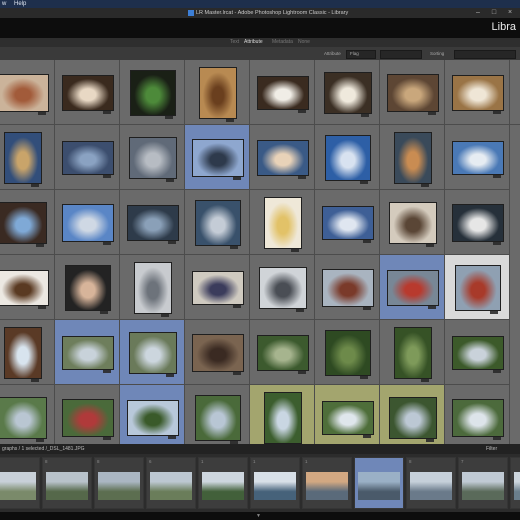  I want to click on bottom-panel-toggle: ▼, so click(260, 516).